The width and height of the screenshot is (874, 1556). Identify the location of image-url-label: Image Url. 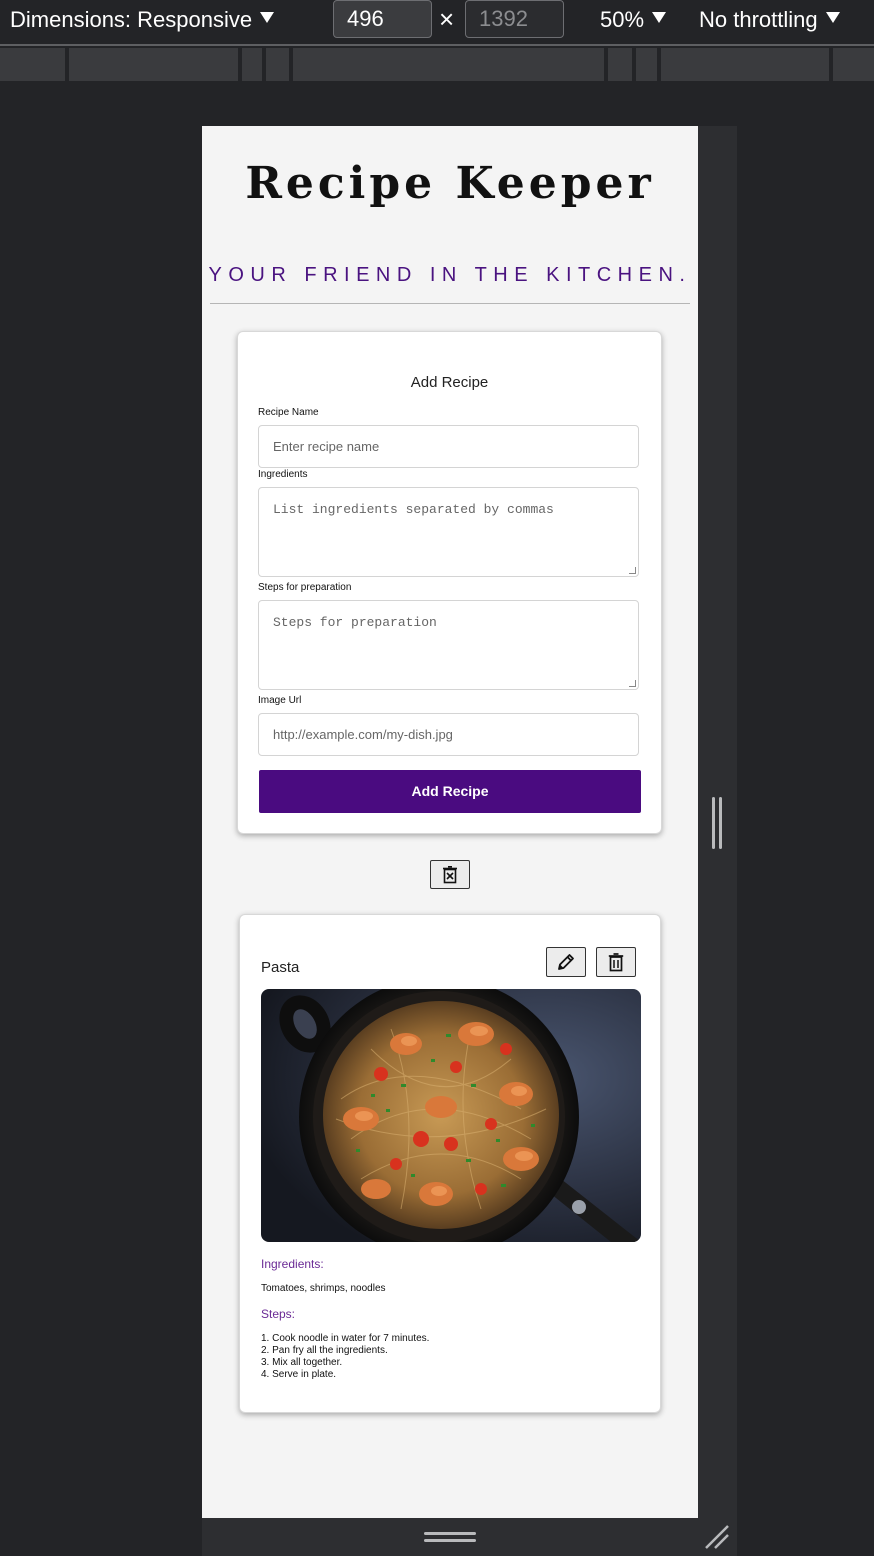
(280, 700).